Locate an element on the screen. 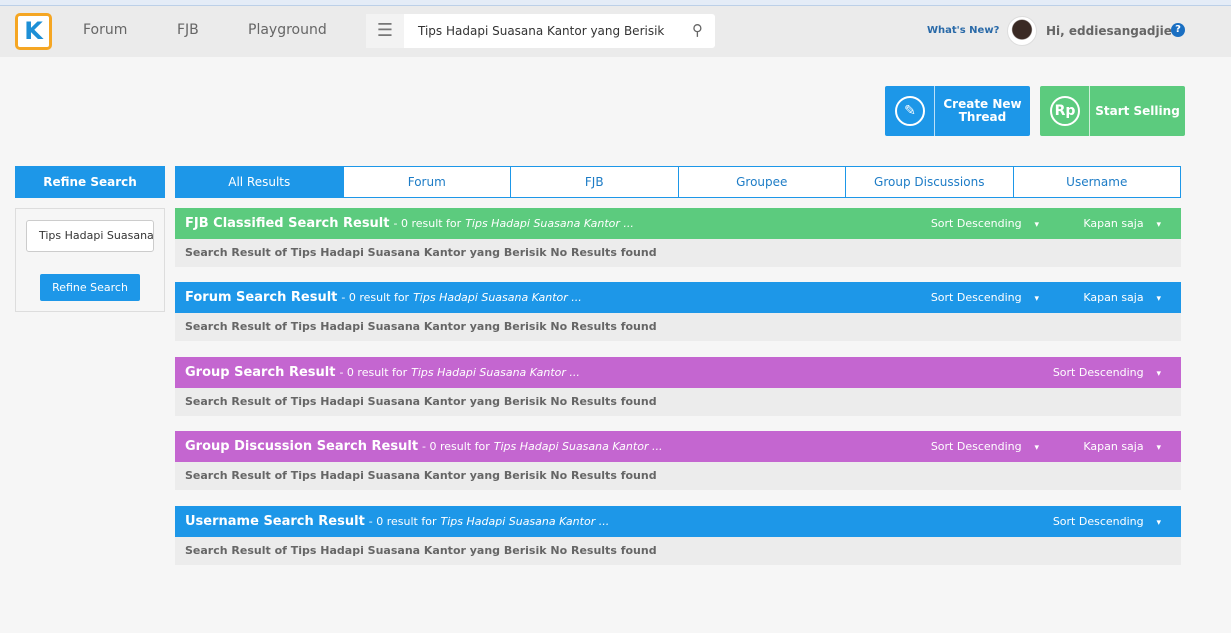 This screenshot has width=1231, height=633. search-input: Tips Hadapi Suasana Kantor yang Berisik is located at coordinates (541, 31).